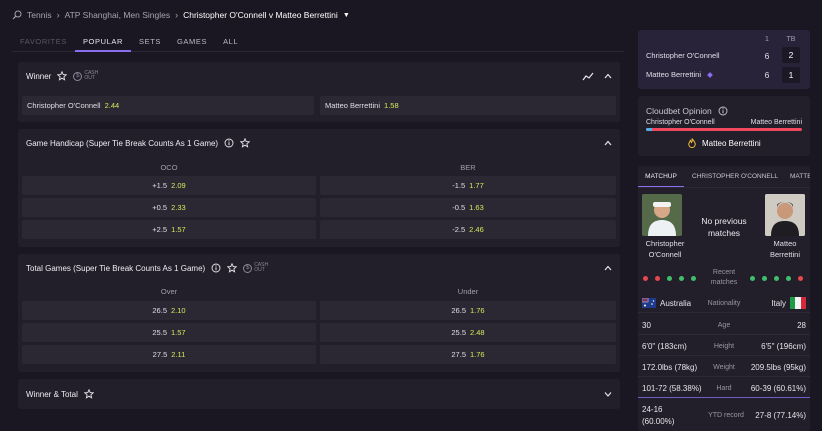 The image size is (822, 431). I want to click on fire-icon, so click(692, 144).